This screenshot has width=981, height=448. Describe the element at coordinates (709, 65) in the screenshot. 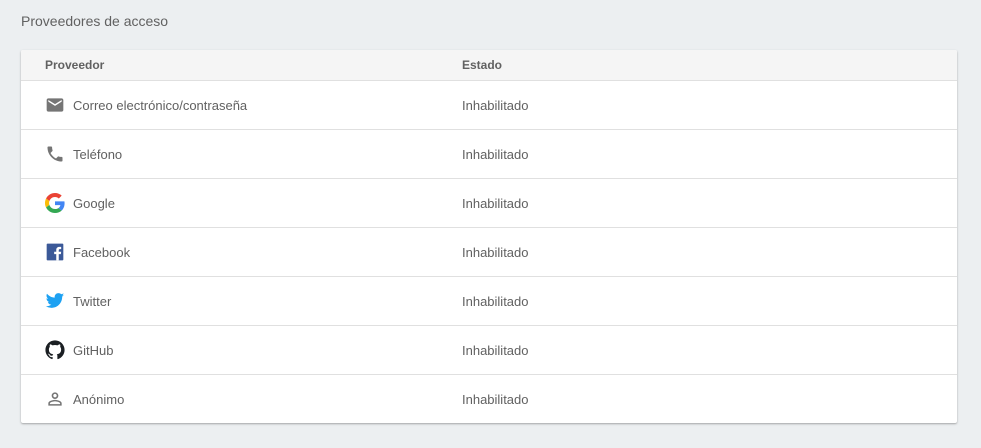

I see `header-status: Estado` at that location.